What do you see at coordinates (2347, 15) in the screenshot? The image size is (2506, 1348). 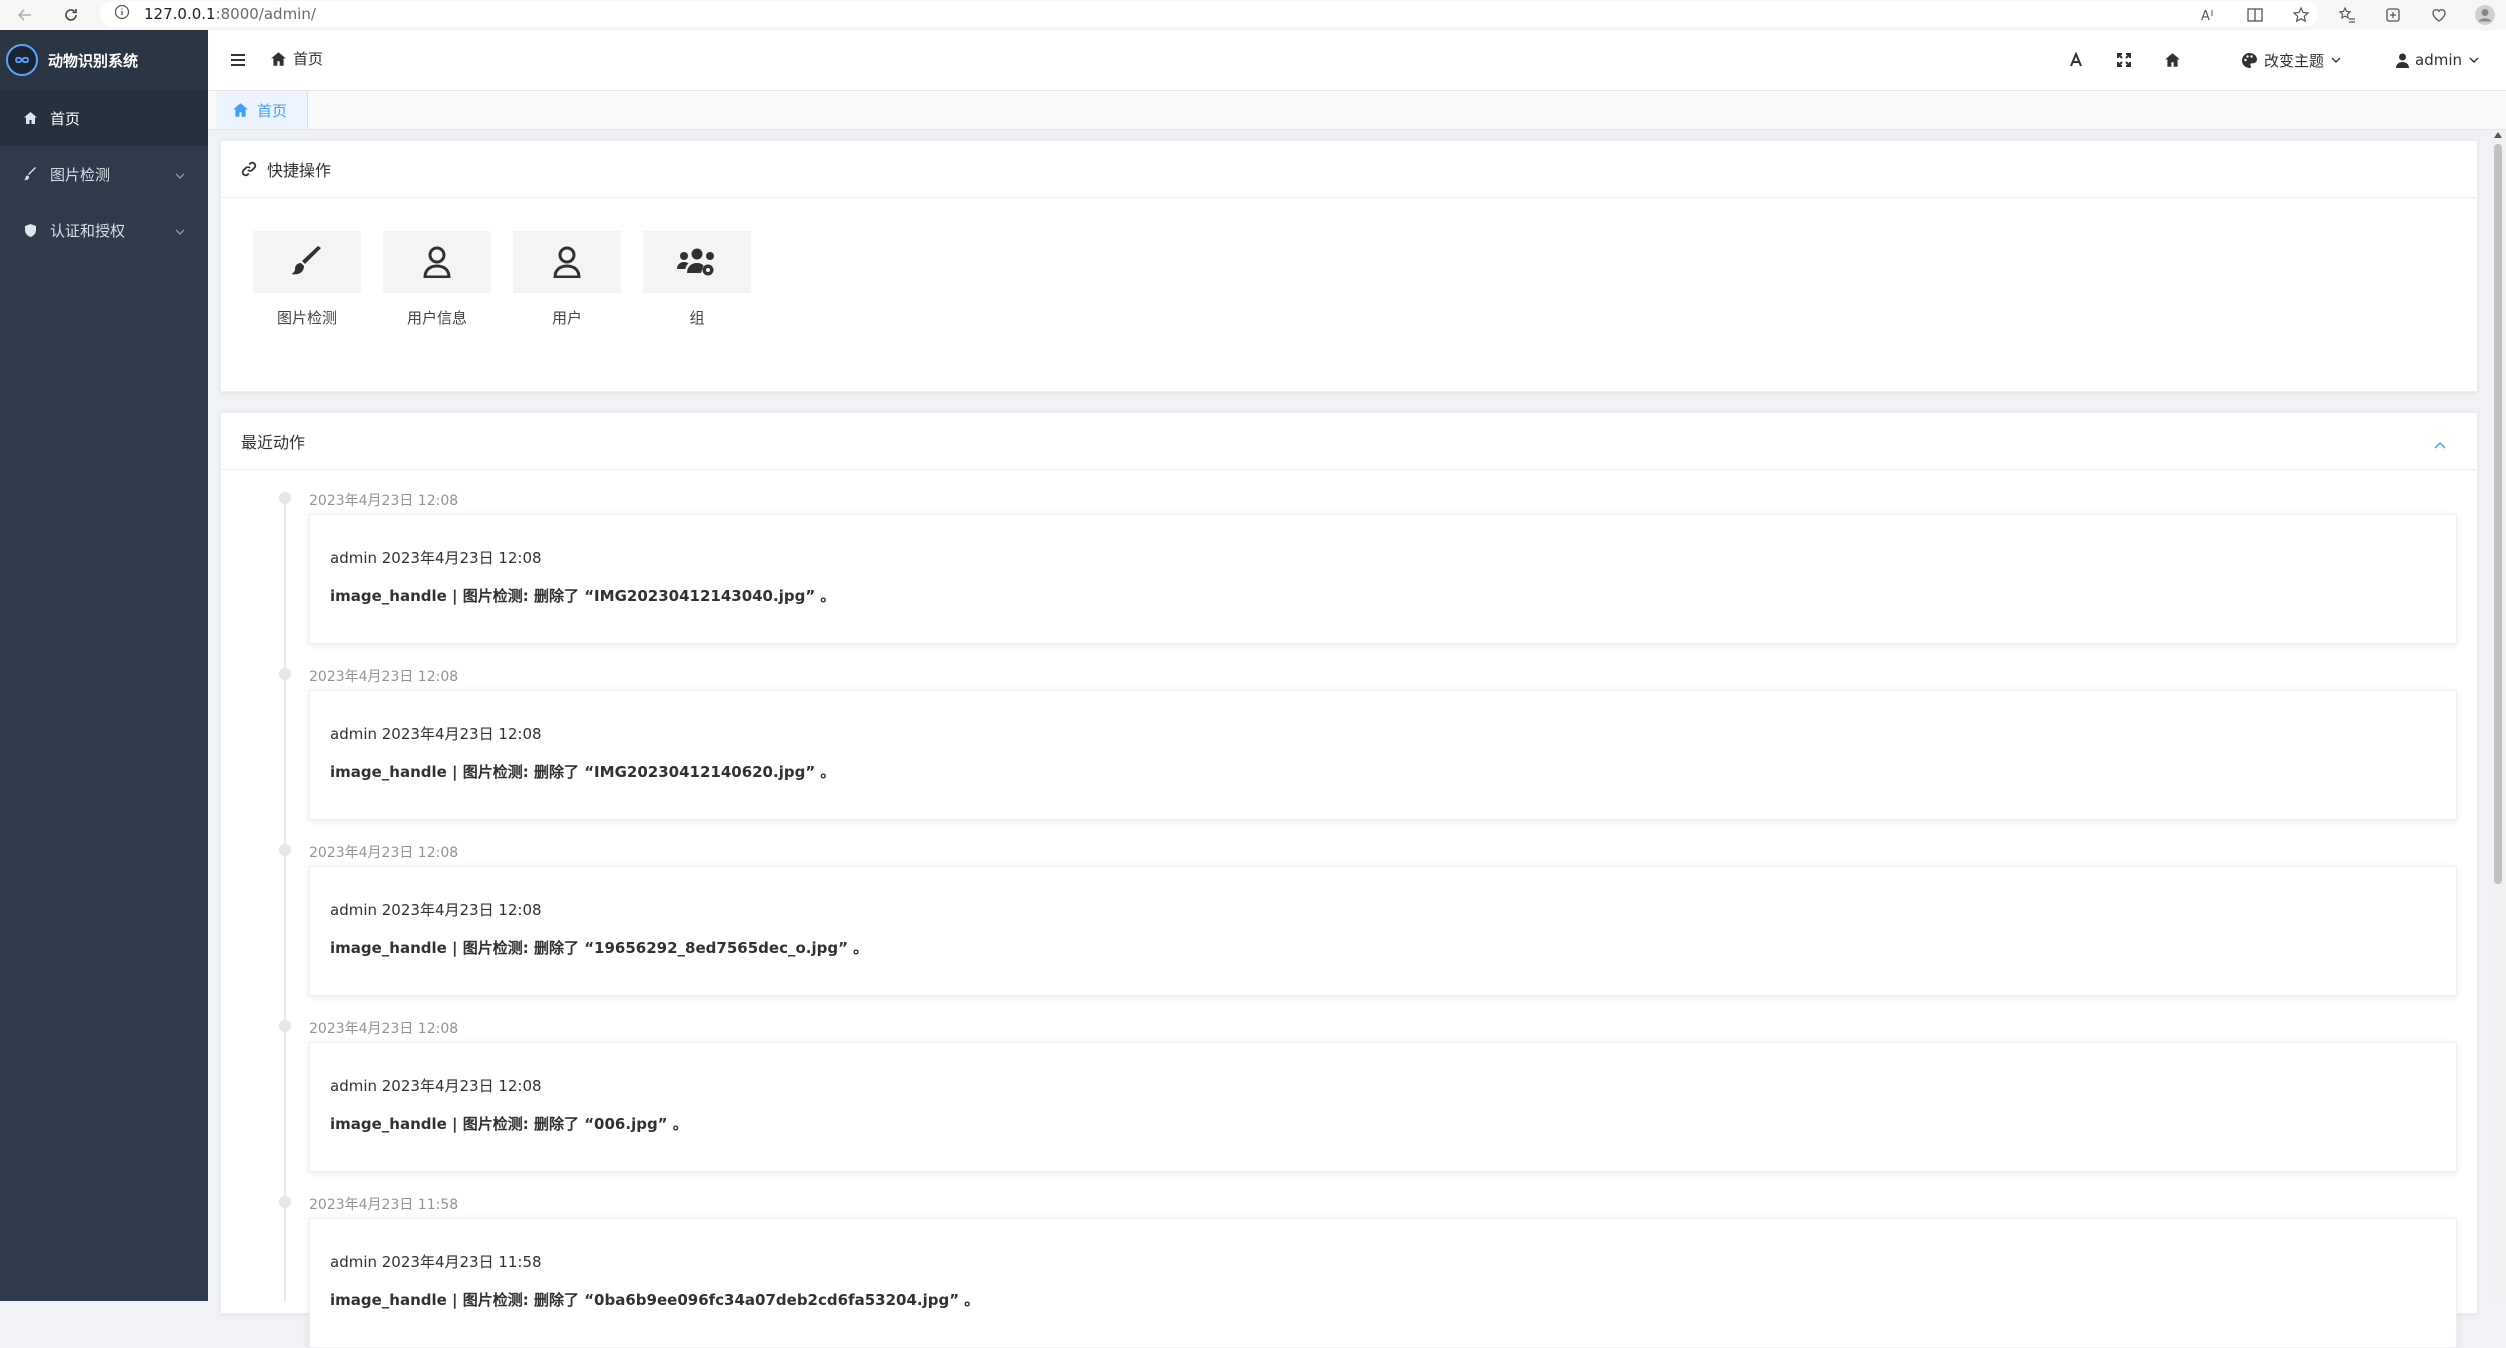 I see `favorites-list-icon` at bounding box center [2347, 15].